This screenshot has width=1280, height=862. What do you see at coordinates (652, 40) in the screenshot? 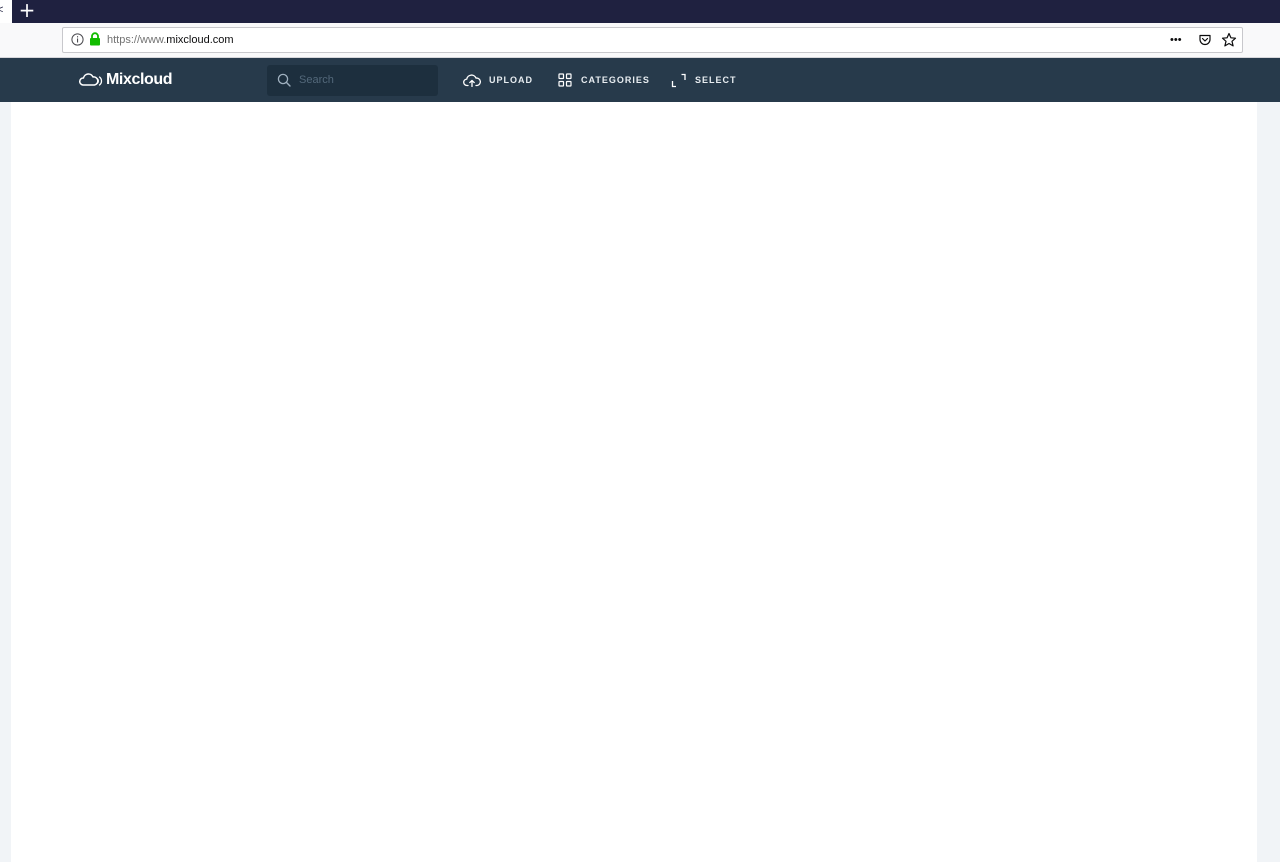
I see `url-bar: https://www.mixcloud.com •••` at bounding box center [652, 40].